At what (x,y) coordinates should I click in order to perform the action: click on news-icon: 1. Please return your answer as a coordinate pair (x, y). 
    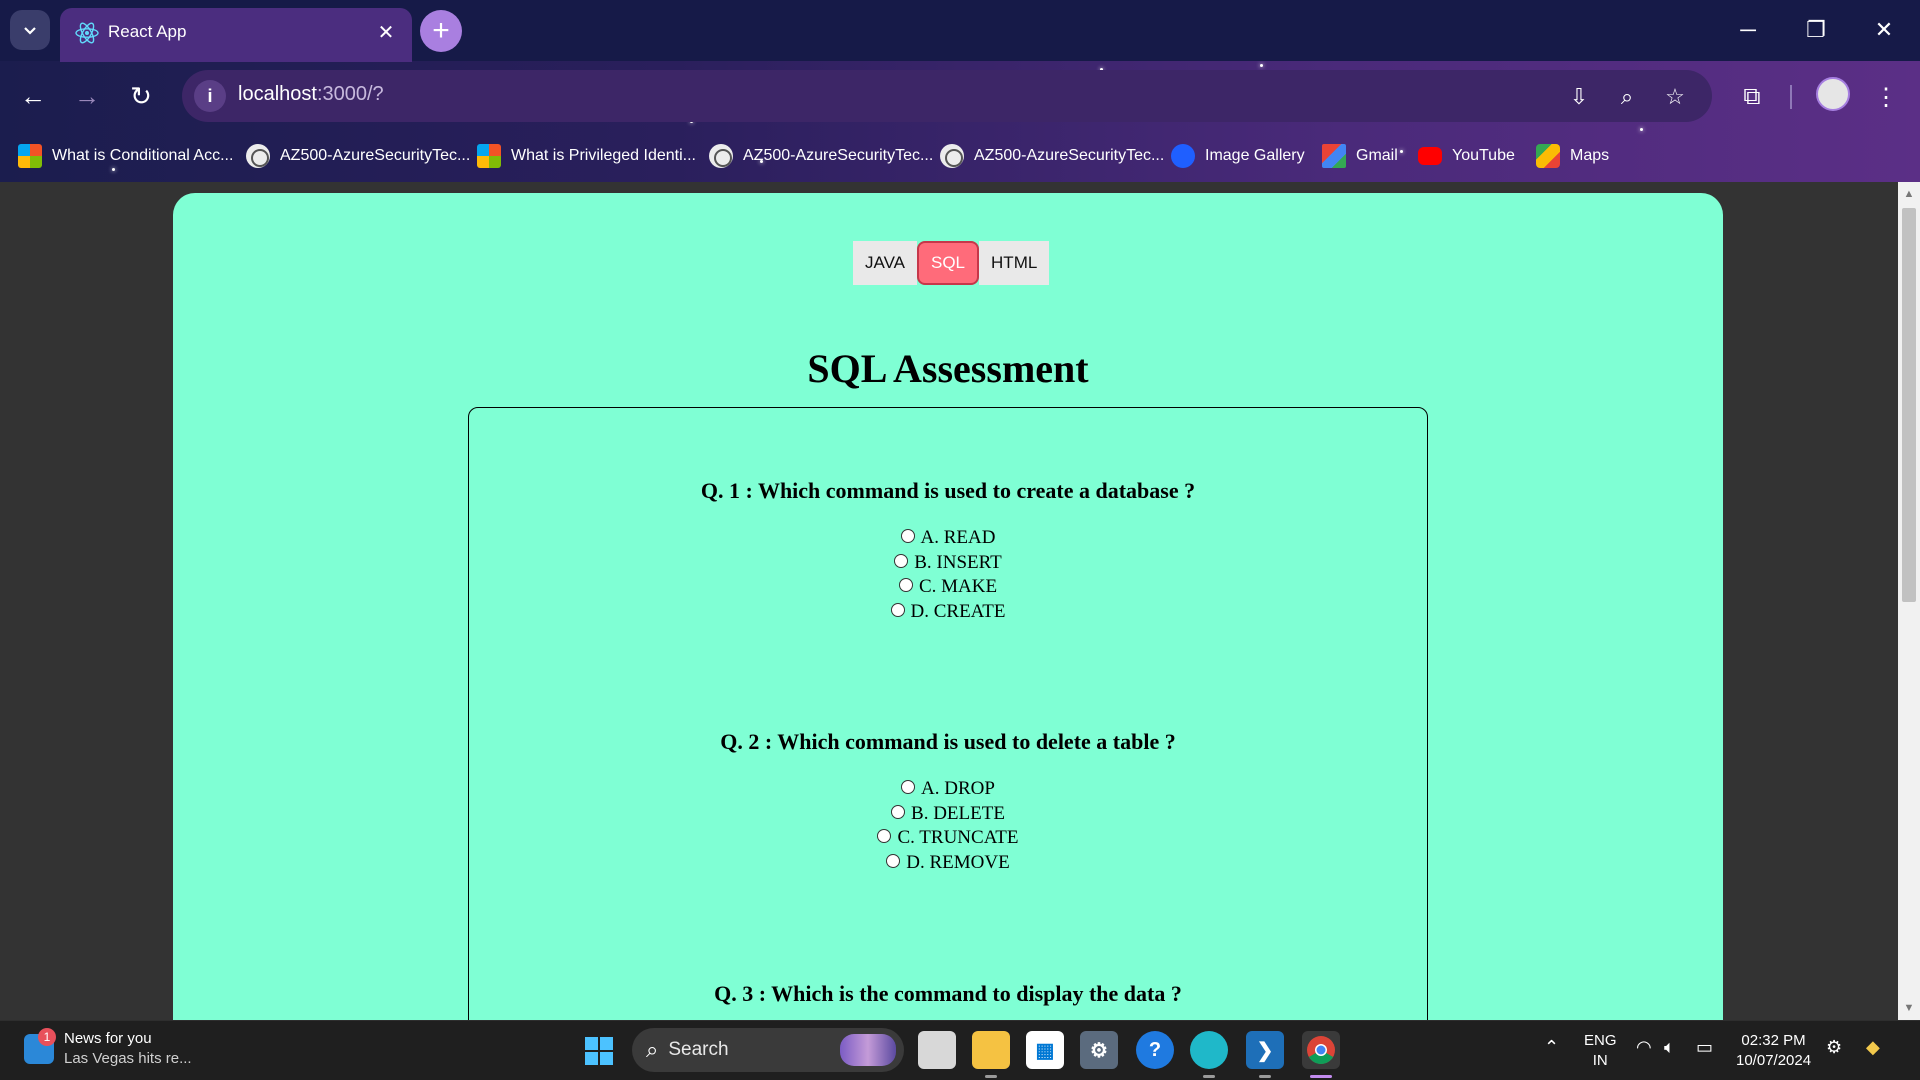
    Looking at the image, I should click on (40, 1046).